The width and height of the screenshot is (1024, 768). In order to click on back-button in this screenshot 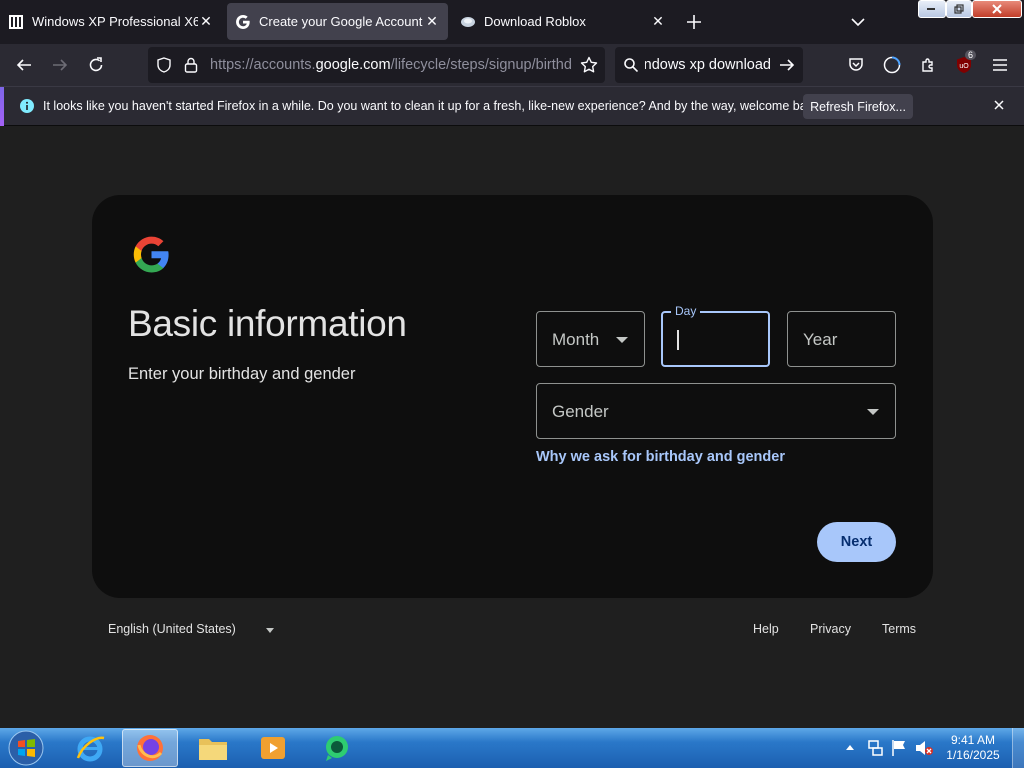, I will do `click(24, 65)`.